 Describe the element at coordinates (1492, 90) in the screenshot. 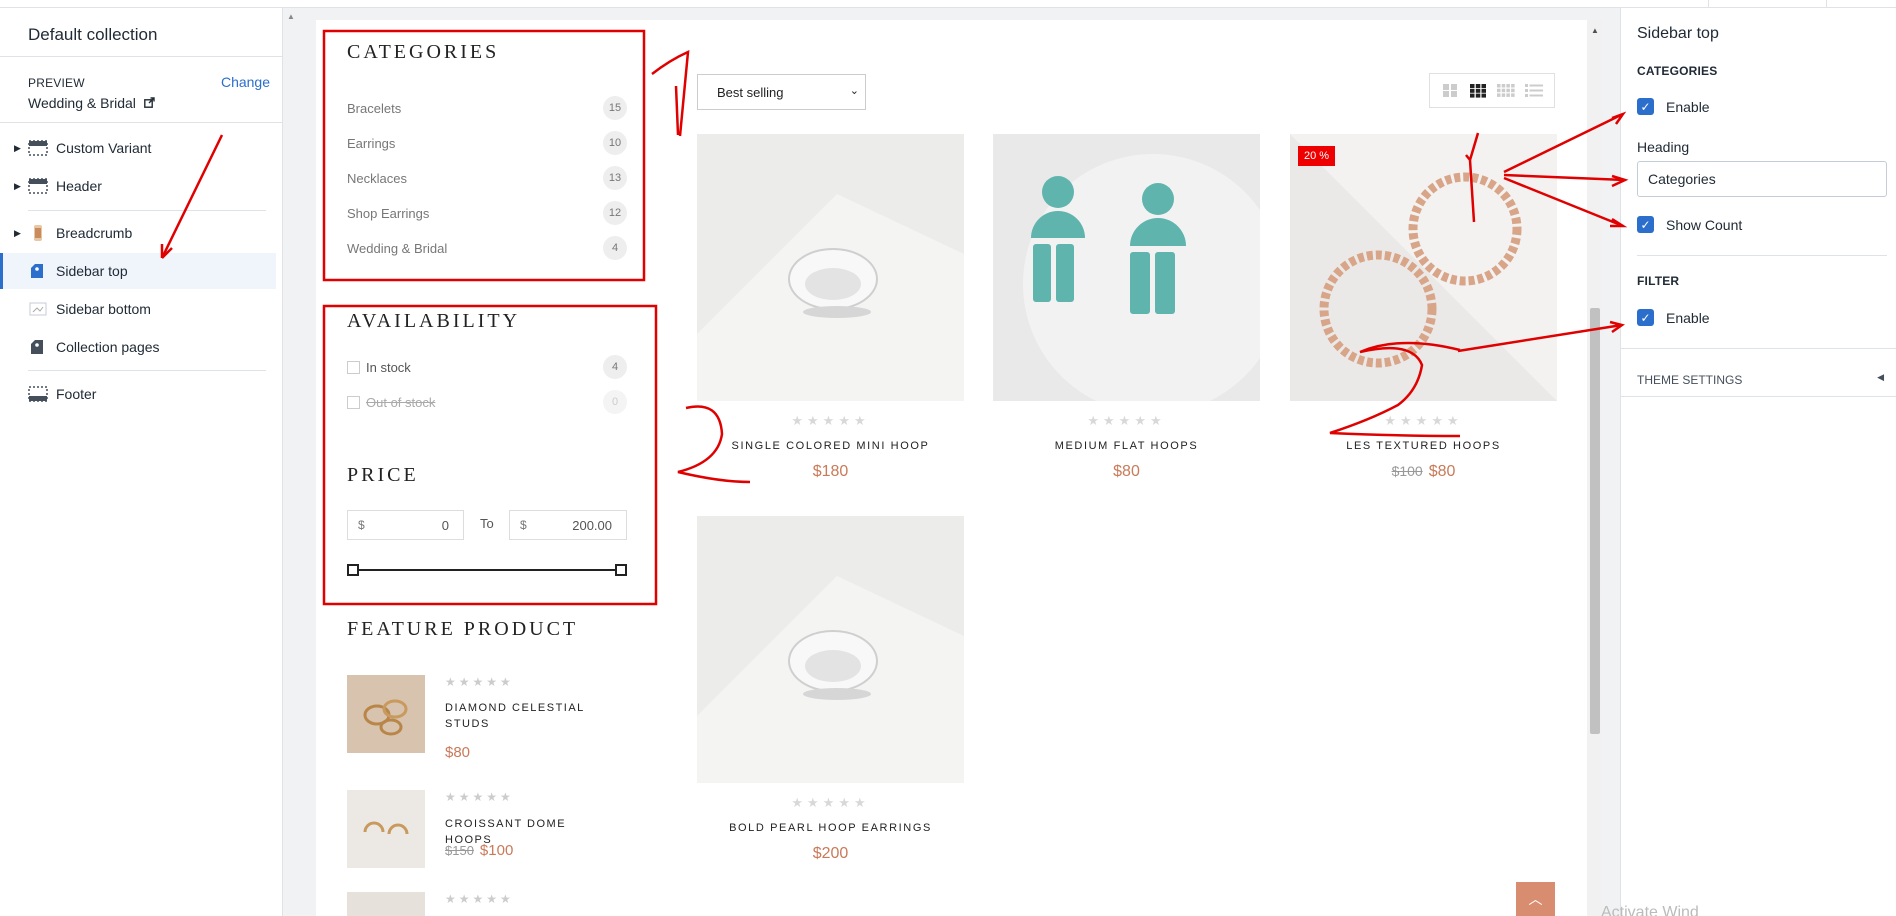

I see `grid-view-toggle` at that location.